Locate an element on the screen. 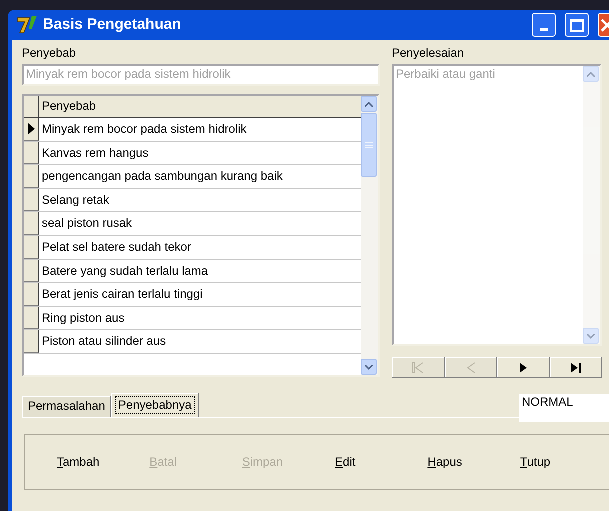 This screenshot has height=511, width=609. scrollbar is located at coordinates (369, 235).